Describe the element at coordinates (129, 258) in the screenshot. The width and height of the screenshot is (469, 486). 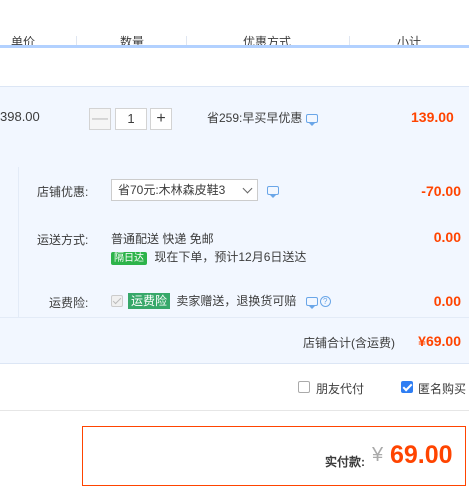
I see `next-day-badge: 隔日达` at that location.